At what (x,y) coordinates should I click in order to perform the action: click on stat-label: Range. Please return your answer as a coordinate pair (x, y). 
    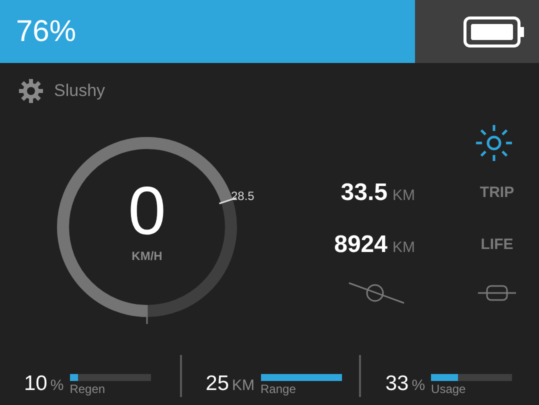
    Looking at the image, I should click on (278, 389).